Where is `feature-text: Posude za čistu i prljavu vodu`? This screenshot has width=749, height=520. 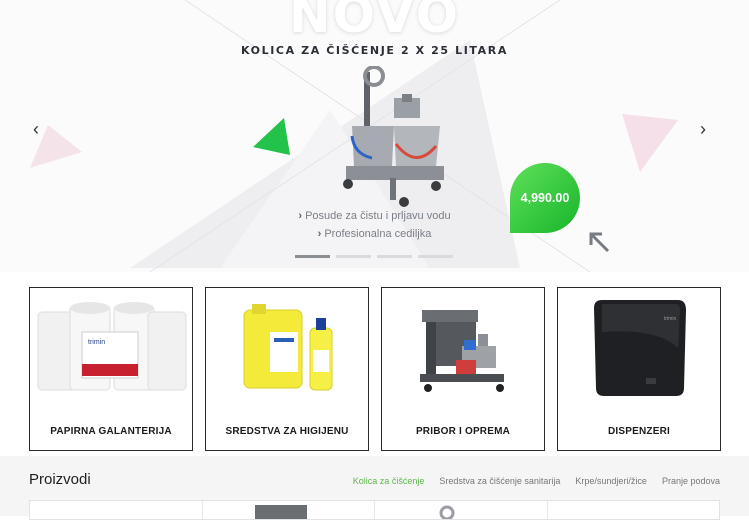
feature-text: Posude za čistu i prljavu vodu is located at coordinates (378, 216).